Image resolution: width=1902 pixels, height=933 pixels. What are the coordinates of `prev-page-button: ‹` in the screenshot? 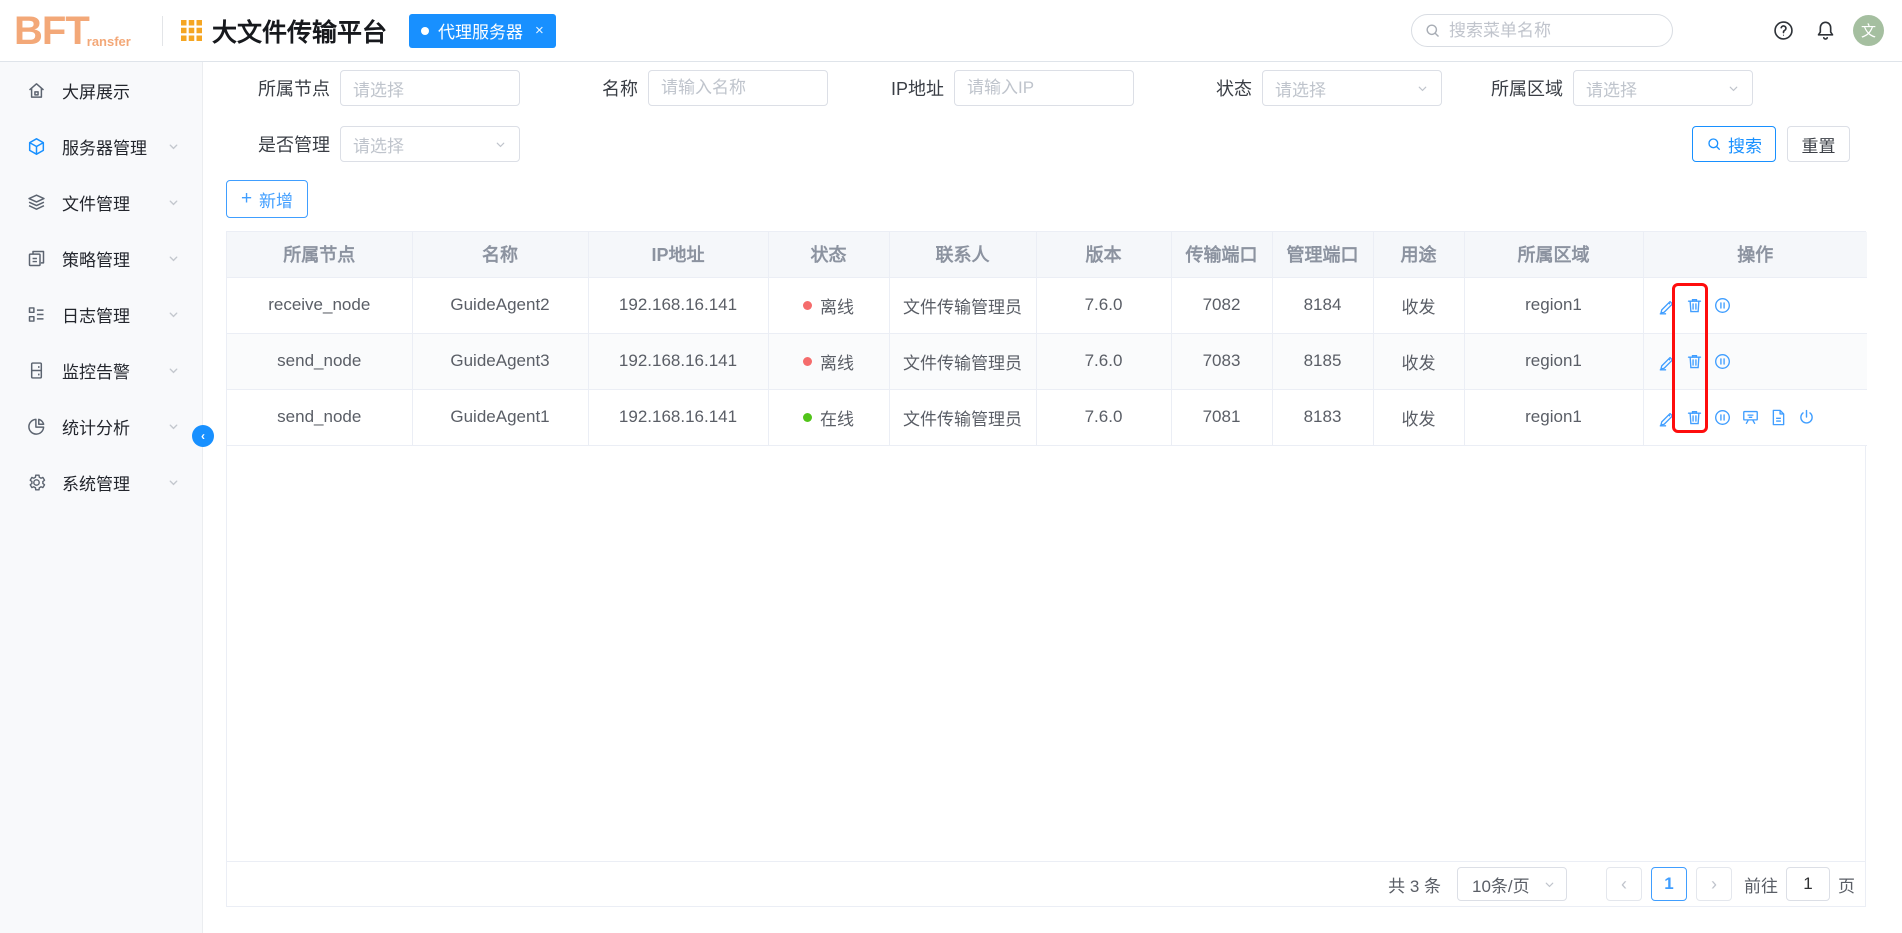 It's located at (1624, 884).